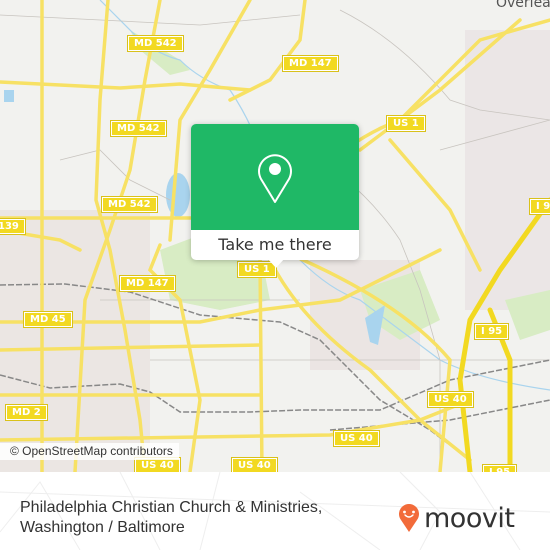  What do you see at coordinates (102, 527) in the screenshot?
I see `location-region: Washington / Baltimore` at bounding box center [102, 527].